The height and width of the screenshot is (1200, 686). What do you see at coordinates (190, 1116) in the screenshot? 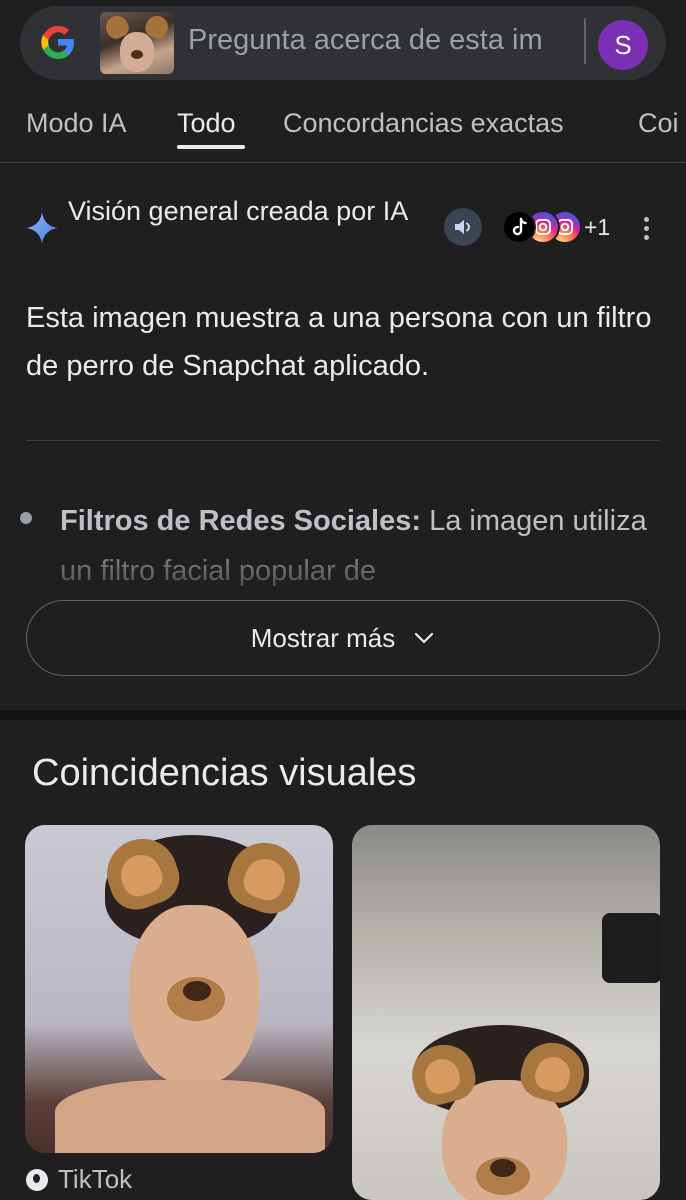
I see `photo-torso` at bounding box center [190, 1116].